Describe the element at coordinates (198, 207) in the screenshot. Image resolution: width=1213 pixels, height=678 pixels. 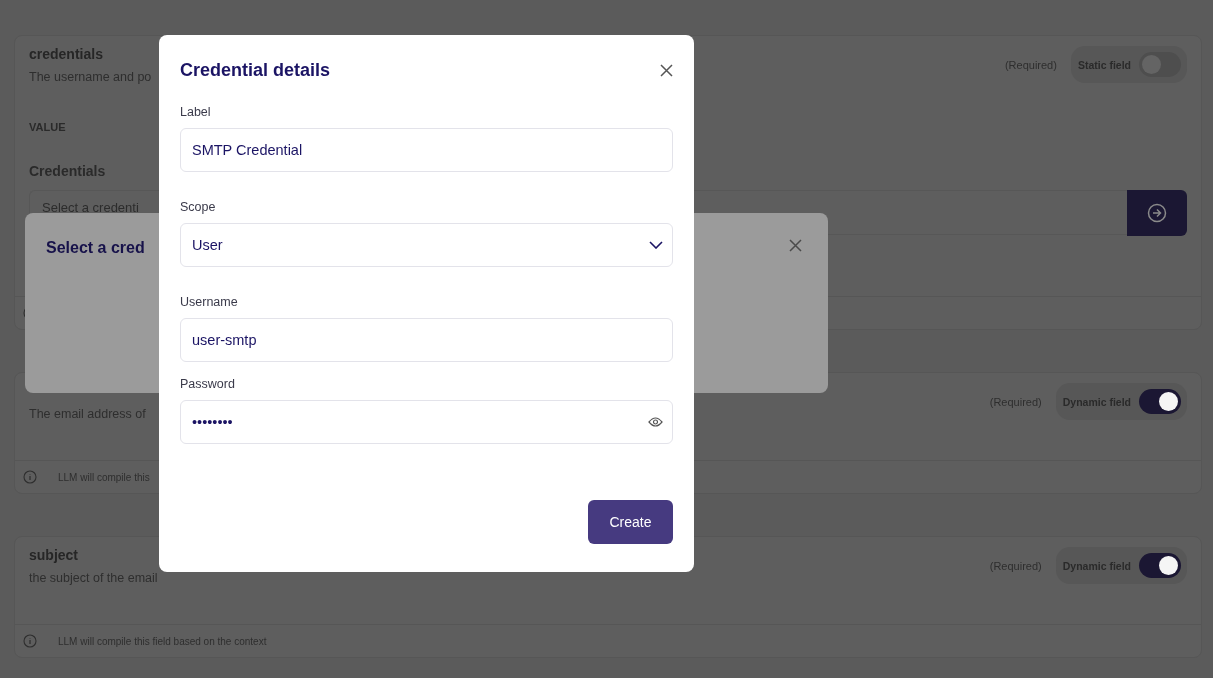
I see `field-label: Scope` at that location.